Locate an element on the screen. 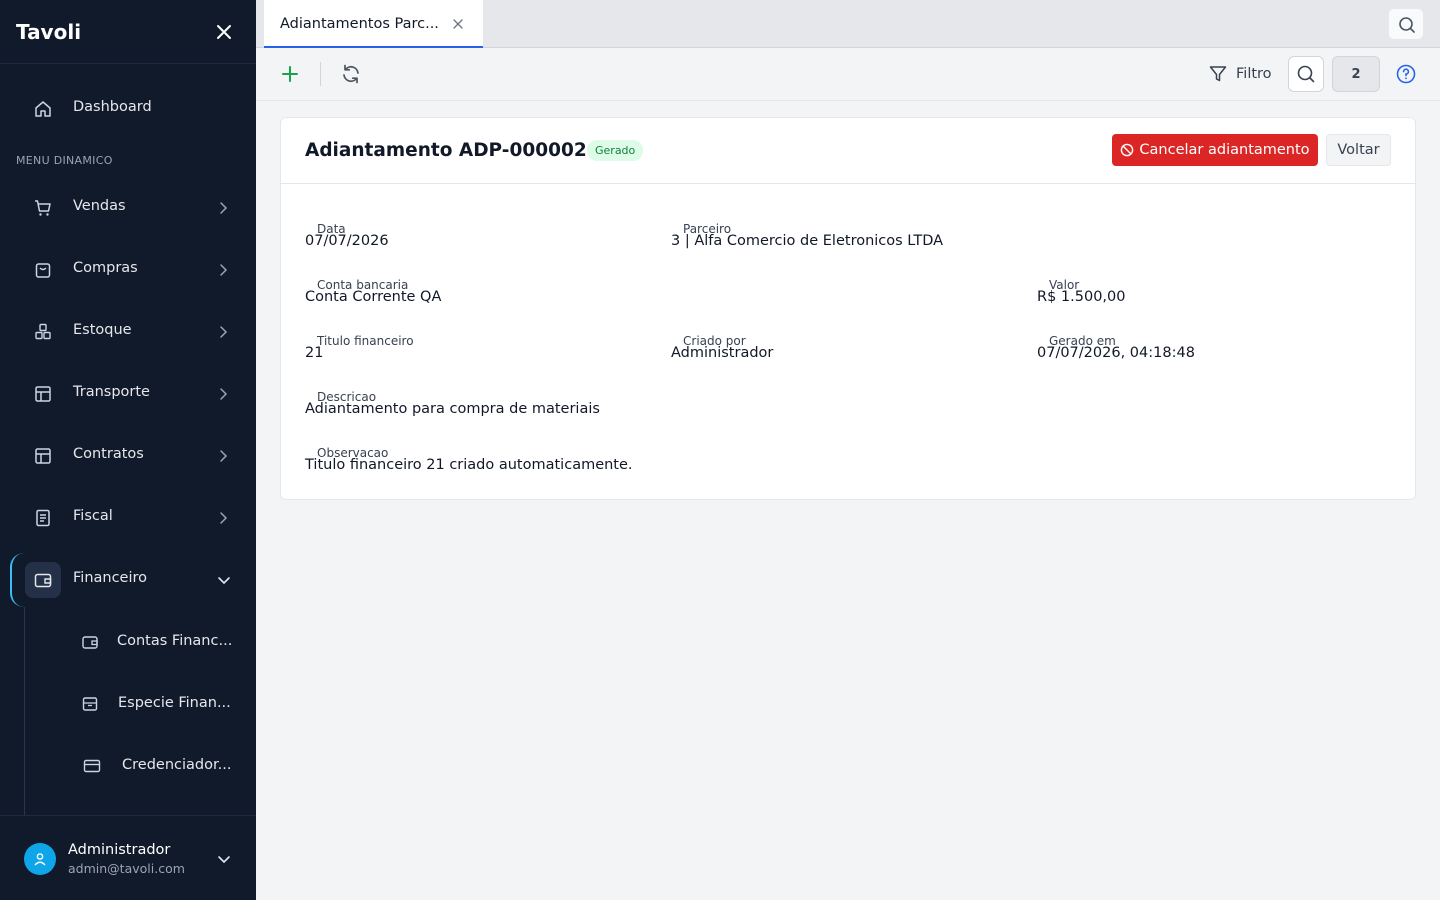 The width and height of the screenshot is (1440, 900). sidebar-item-compras: Compras is located at coordinates (128, 270).